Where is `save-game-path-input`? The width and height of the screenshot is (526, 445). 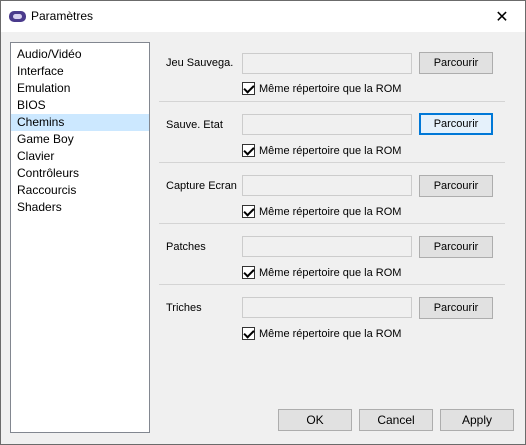 save-game-path-input is located at coordinates (327, 63).